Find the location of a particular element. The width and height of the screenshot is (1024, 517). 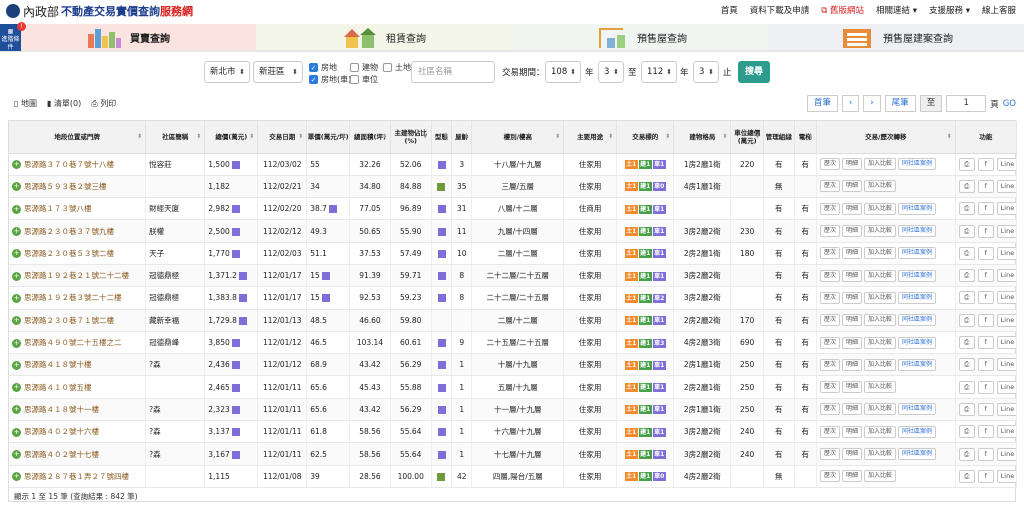

pager-next: › is located at coordinates (872, 103).